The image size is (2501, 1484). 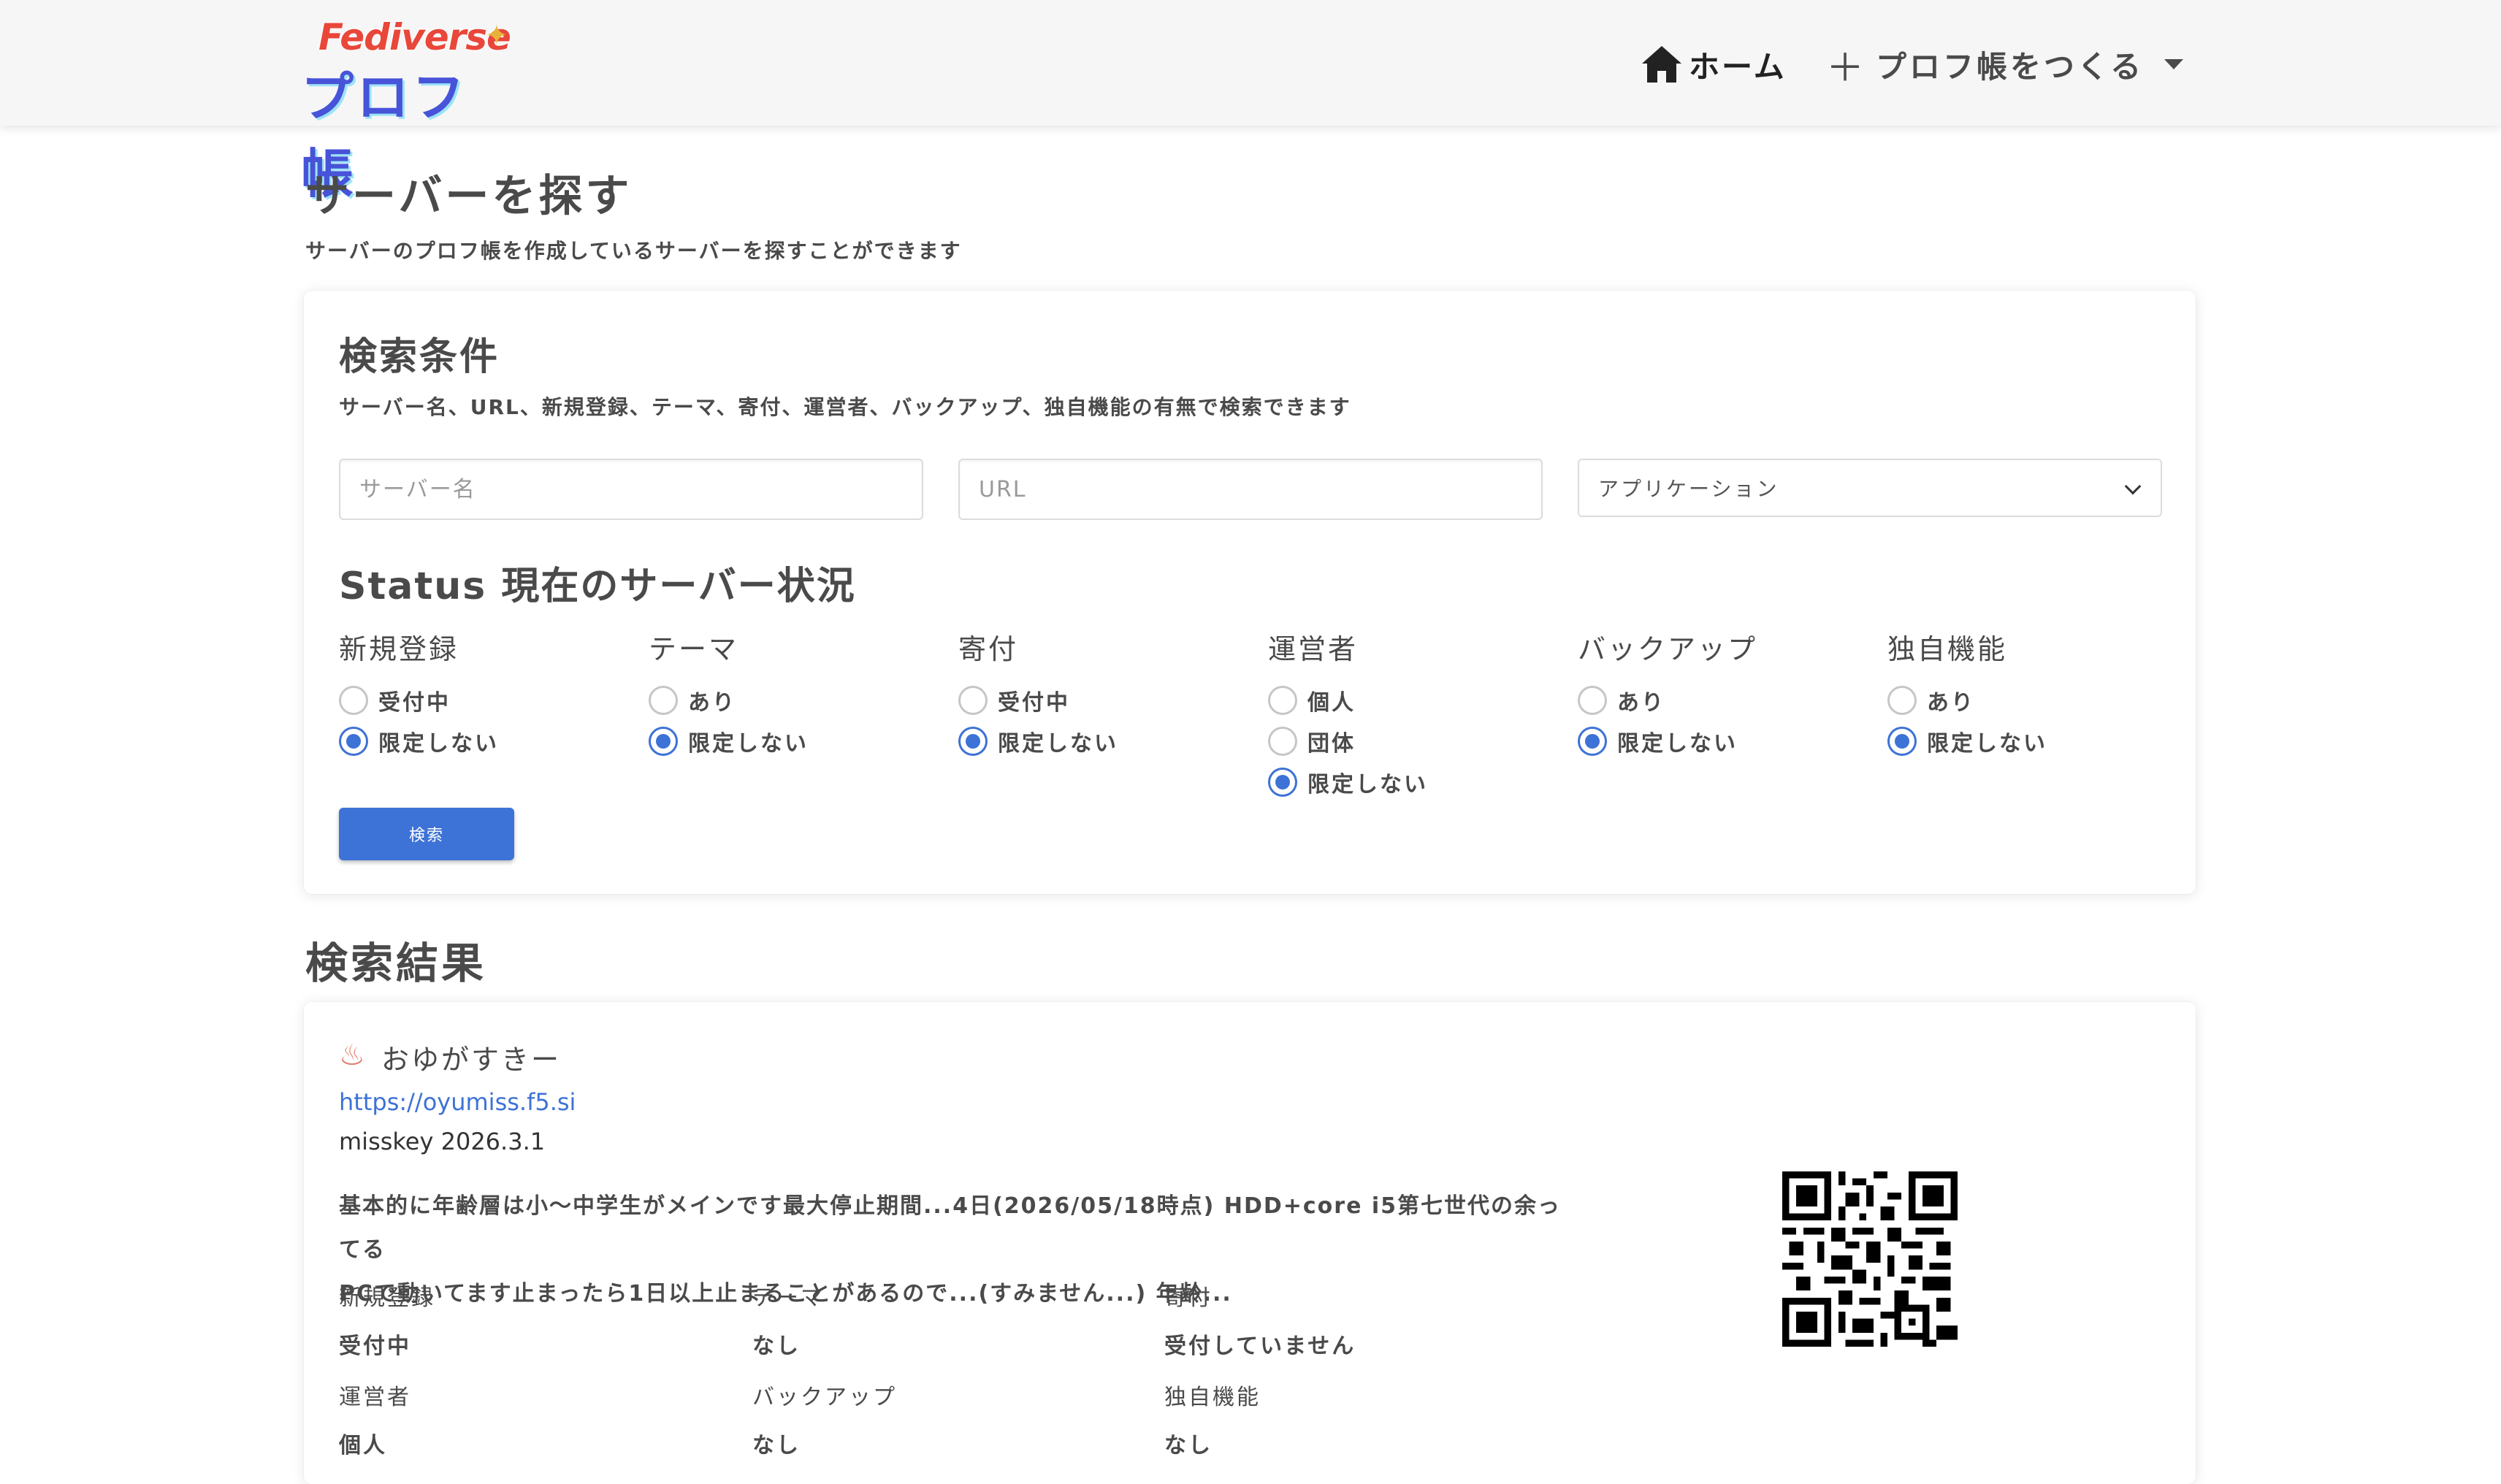 I want to click on attr-custom-features: 独自機能 なし, so click(x=1347, y=1419).